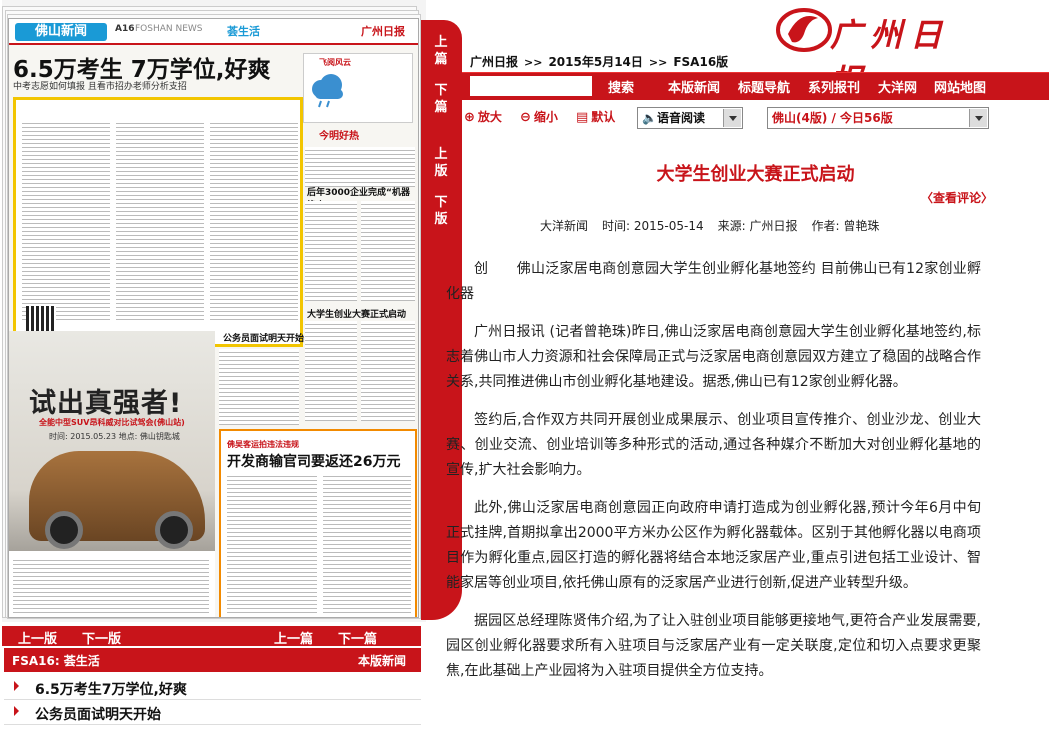 This screenshot has height=729, width=1049. What do you see at coordinates (960, 86) in the screenshot?
I see `nav-link-sitemap: 网站地图` at bounding box center [960, 86].